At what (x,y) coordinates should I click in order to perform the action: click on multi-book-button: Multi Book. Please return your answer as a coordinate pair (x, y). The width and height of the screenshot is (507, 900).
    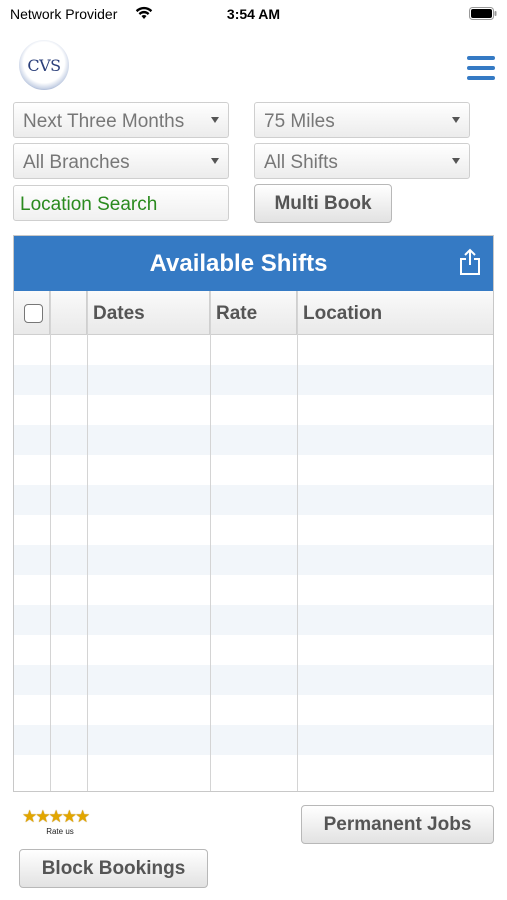
    Looking at the image, I should click on (323, 203).